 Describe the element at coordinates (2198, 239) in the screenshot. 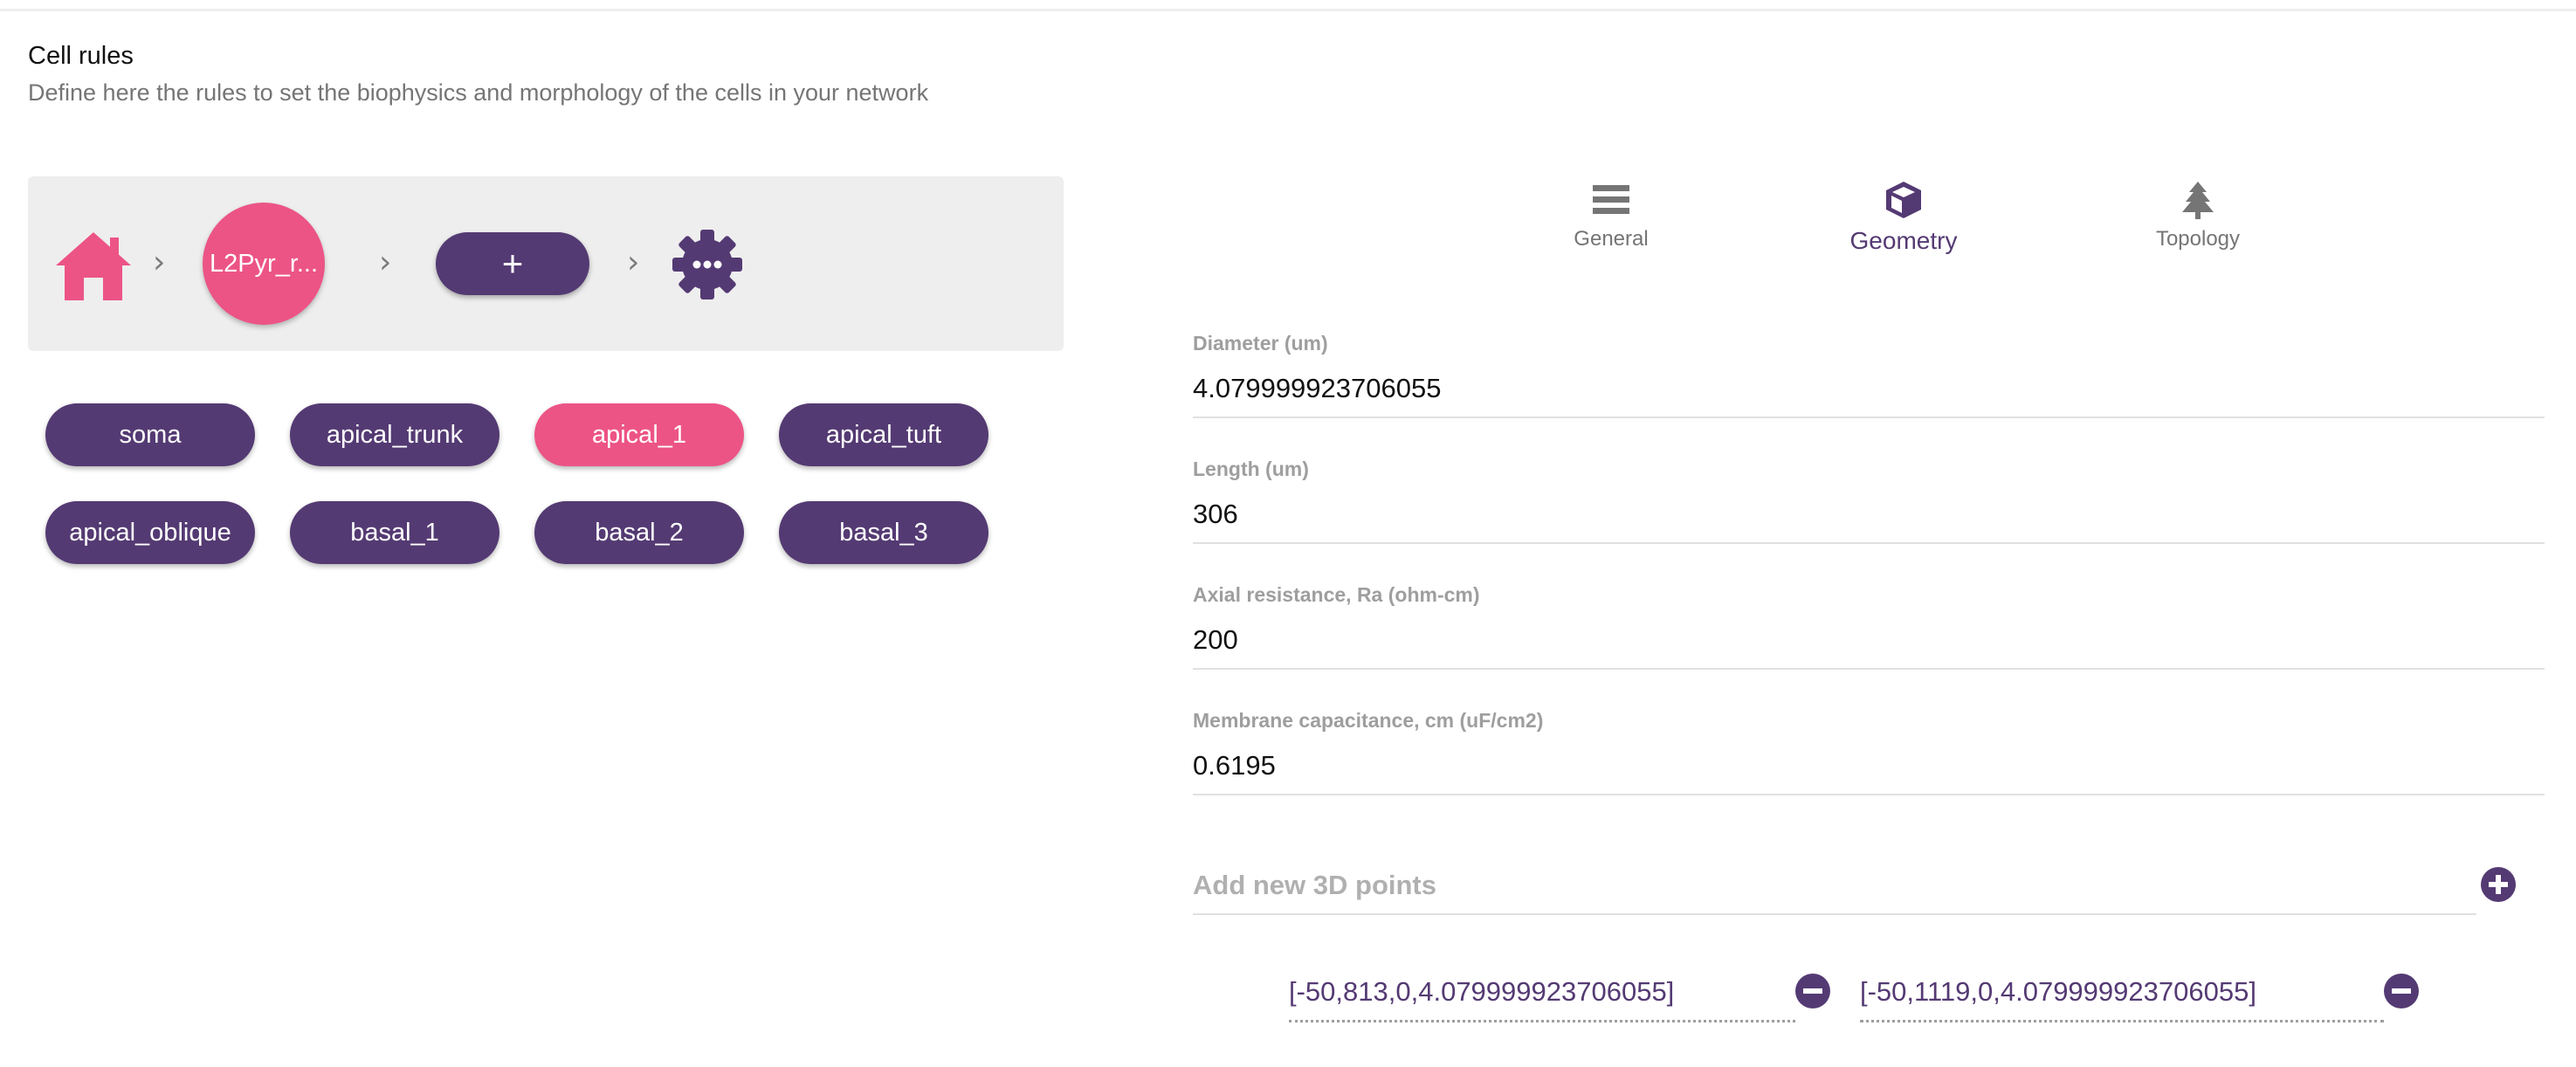

I see `tab-topology-label: Topology` at that location.